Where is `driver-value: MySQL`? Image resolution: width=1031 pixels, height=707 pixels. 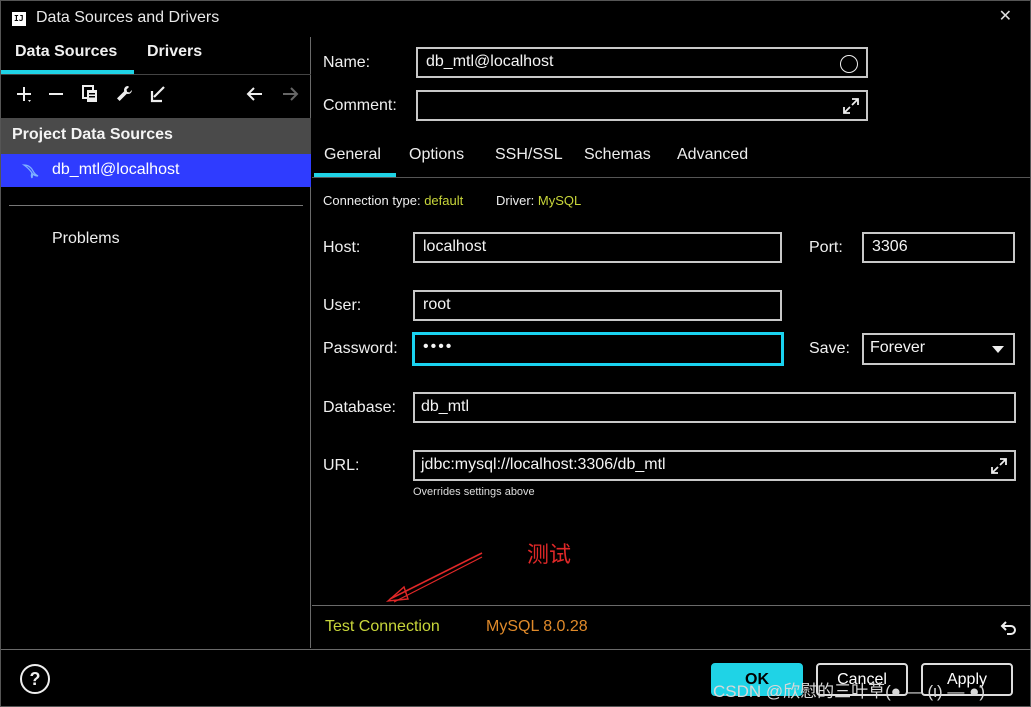
driver-value: MySQL is located at coordinates (559, 200).